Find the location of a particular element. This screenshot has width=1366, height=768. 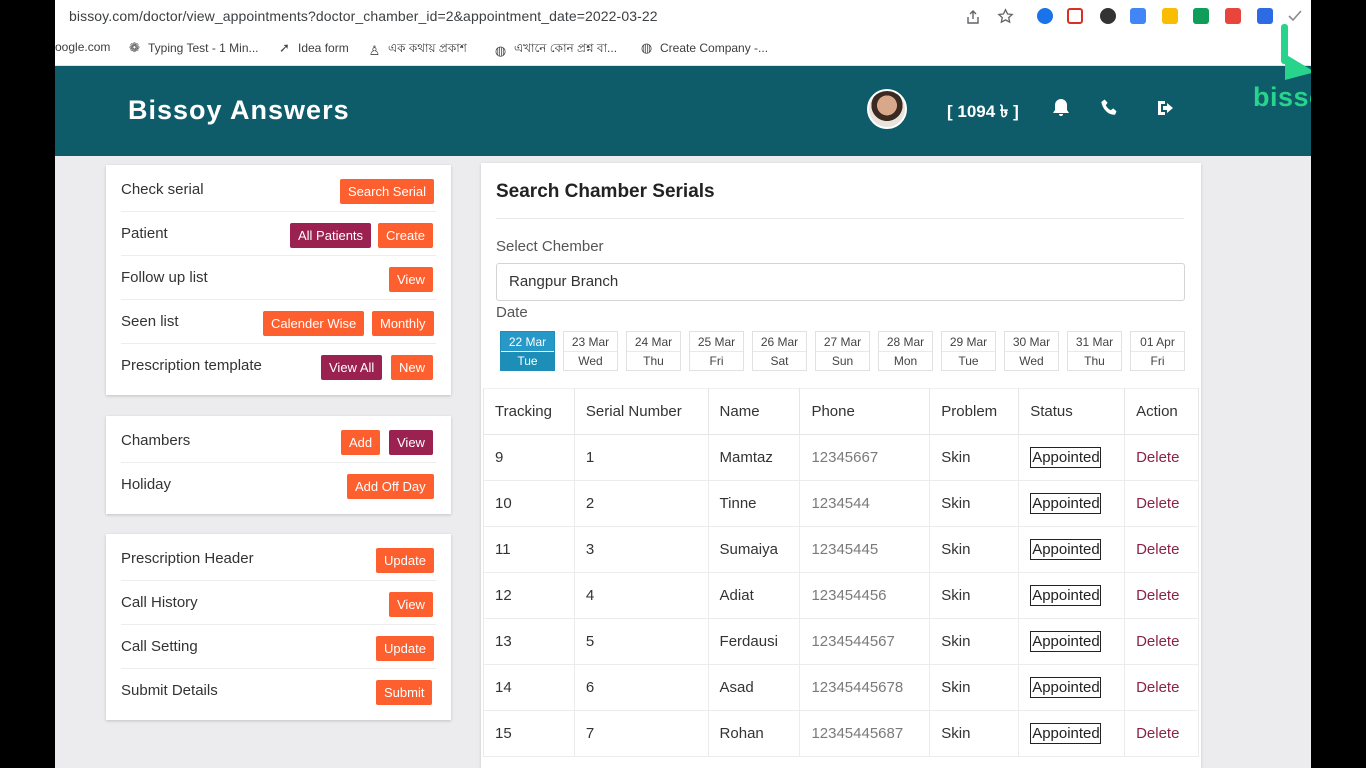

create-patient-button: Create is located at coordinates (406, 235).